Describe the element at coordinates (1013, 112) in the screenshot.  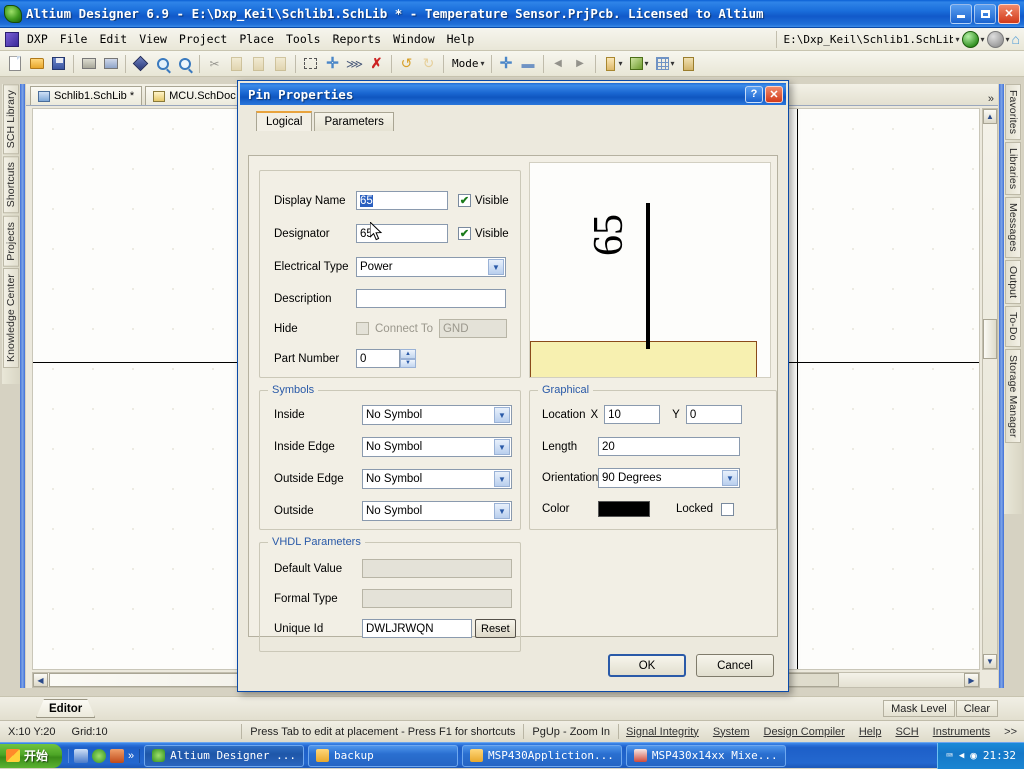
I see `sidebar-item-favorites: Favorites` at that location.